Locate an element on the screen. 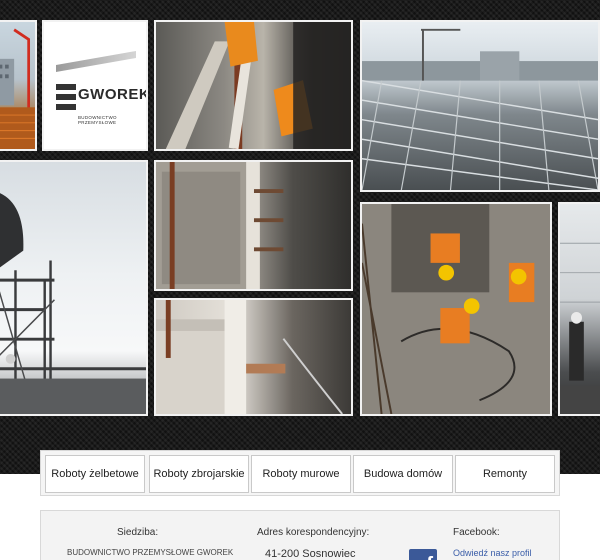  logo-subtitle: BUDOWNICTWO PRZEMYSŁOWE is located at coordinates (97, 120).